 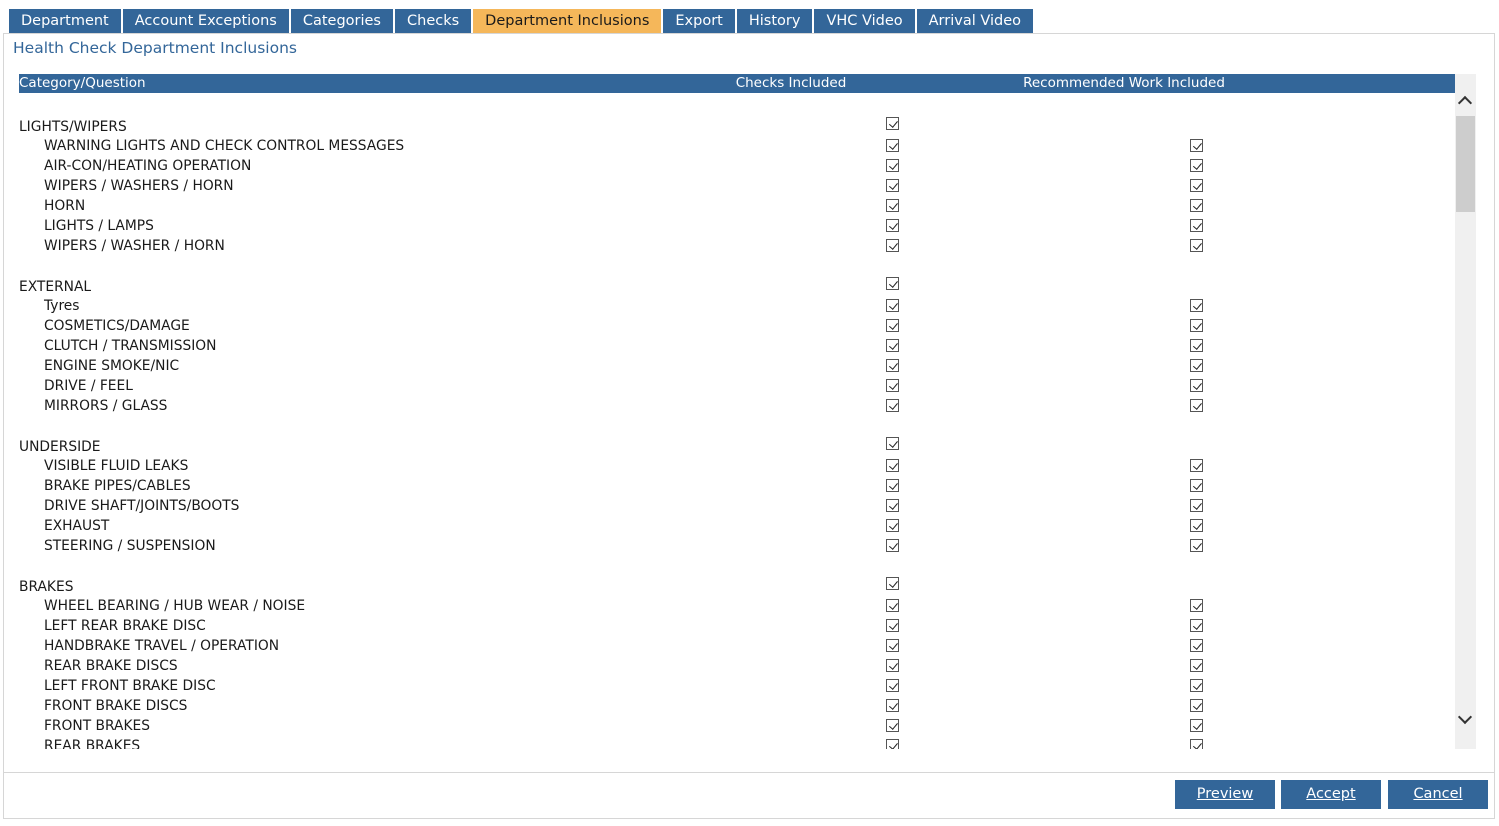 I want to click on question-label: LEFT REAR BRAKE DISC, so click(x=125, y=626).